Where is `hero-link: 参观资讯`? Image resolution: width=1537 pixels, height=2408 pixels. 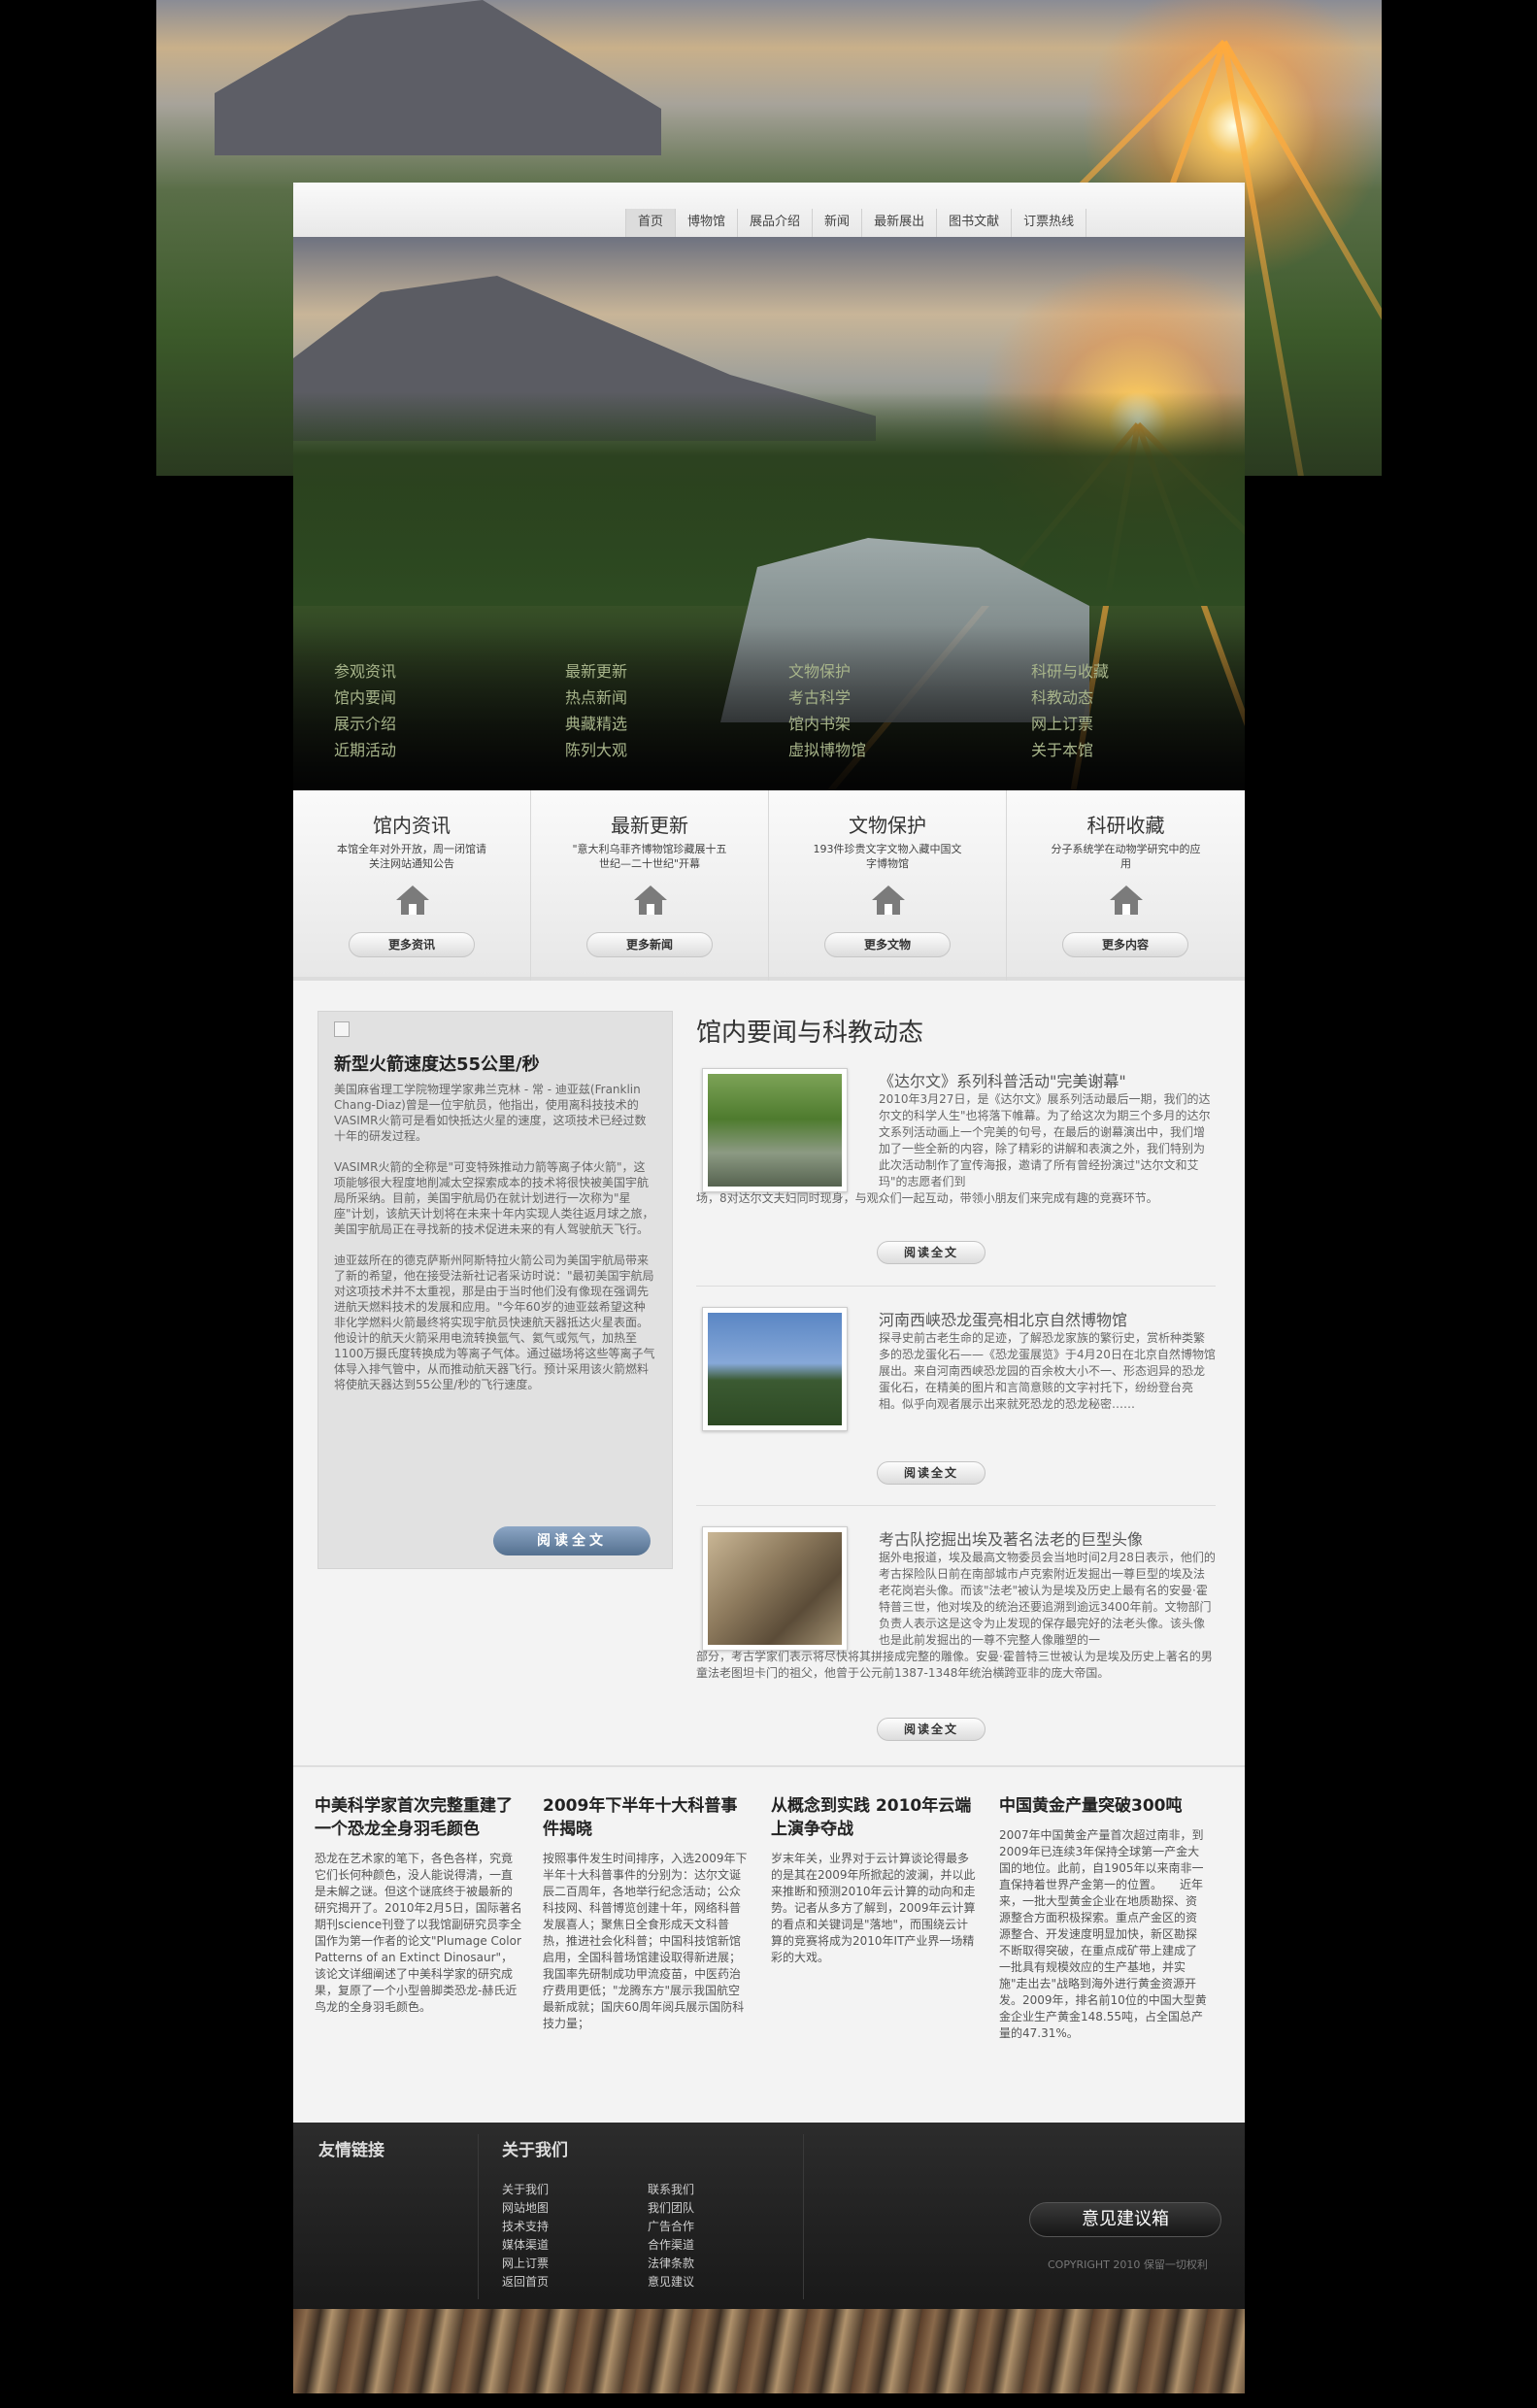 hero-link: 参观资讯 is located at coordinates (449, 672).